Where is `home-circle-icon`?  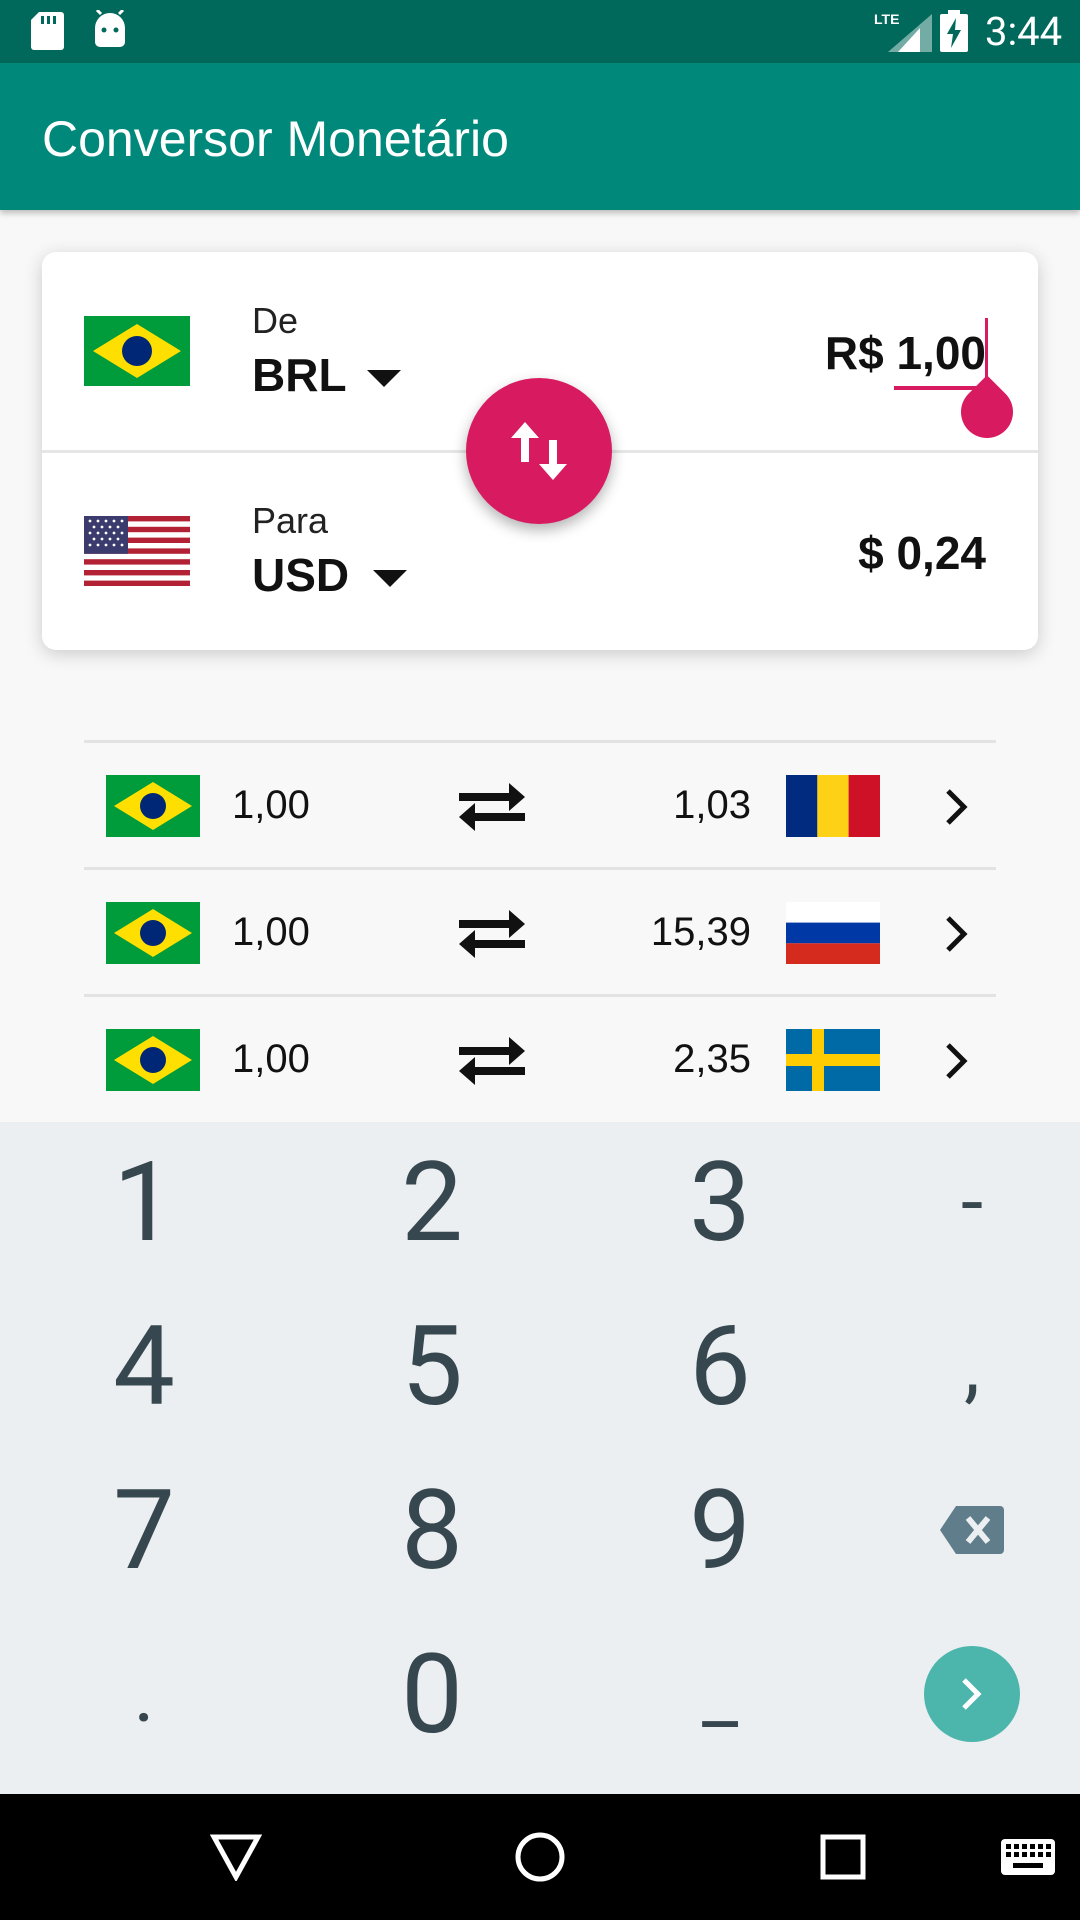
home-circle-icon is located at coordinates (540, 1857).